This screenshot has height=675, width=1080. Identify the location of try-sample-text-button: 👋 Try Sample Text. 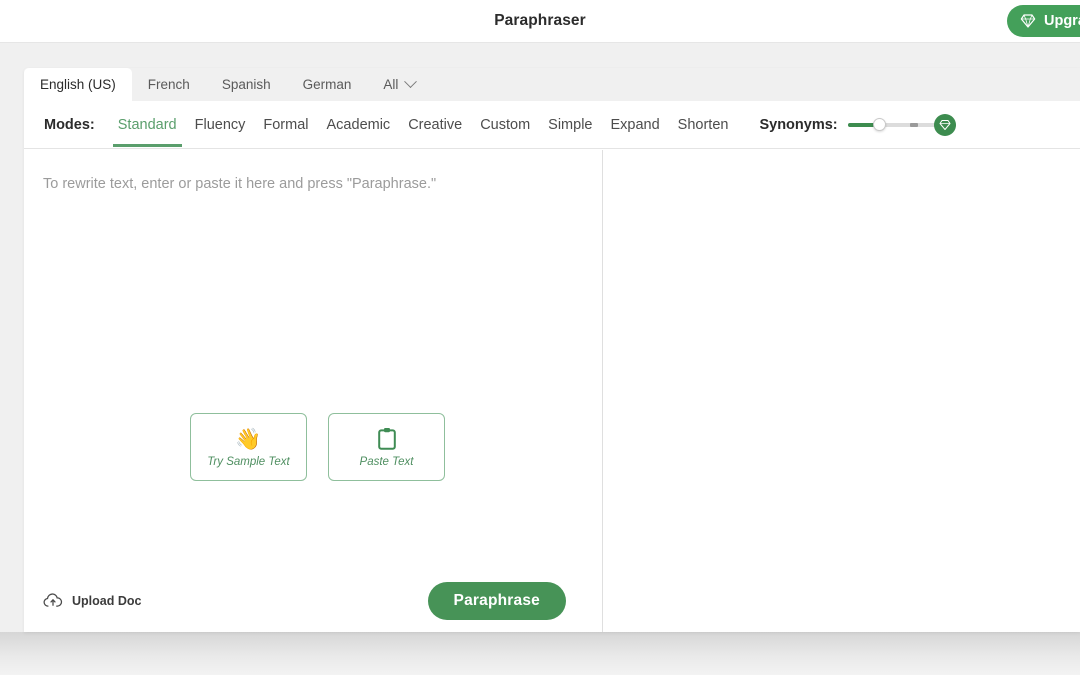
(248, 447).